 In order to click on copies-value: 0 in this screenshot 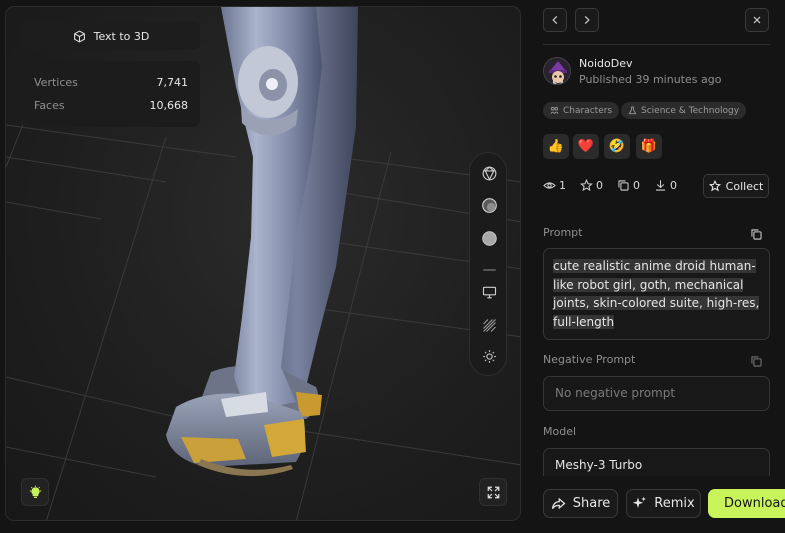, I will do `click(636, 185)`.